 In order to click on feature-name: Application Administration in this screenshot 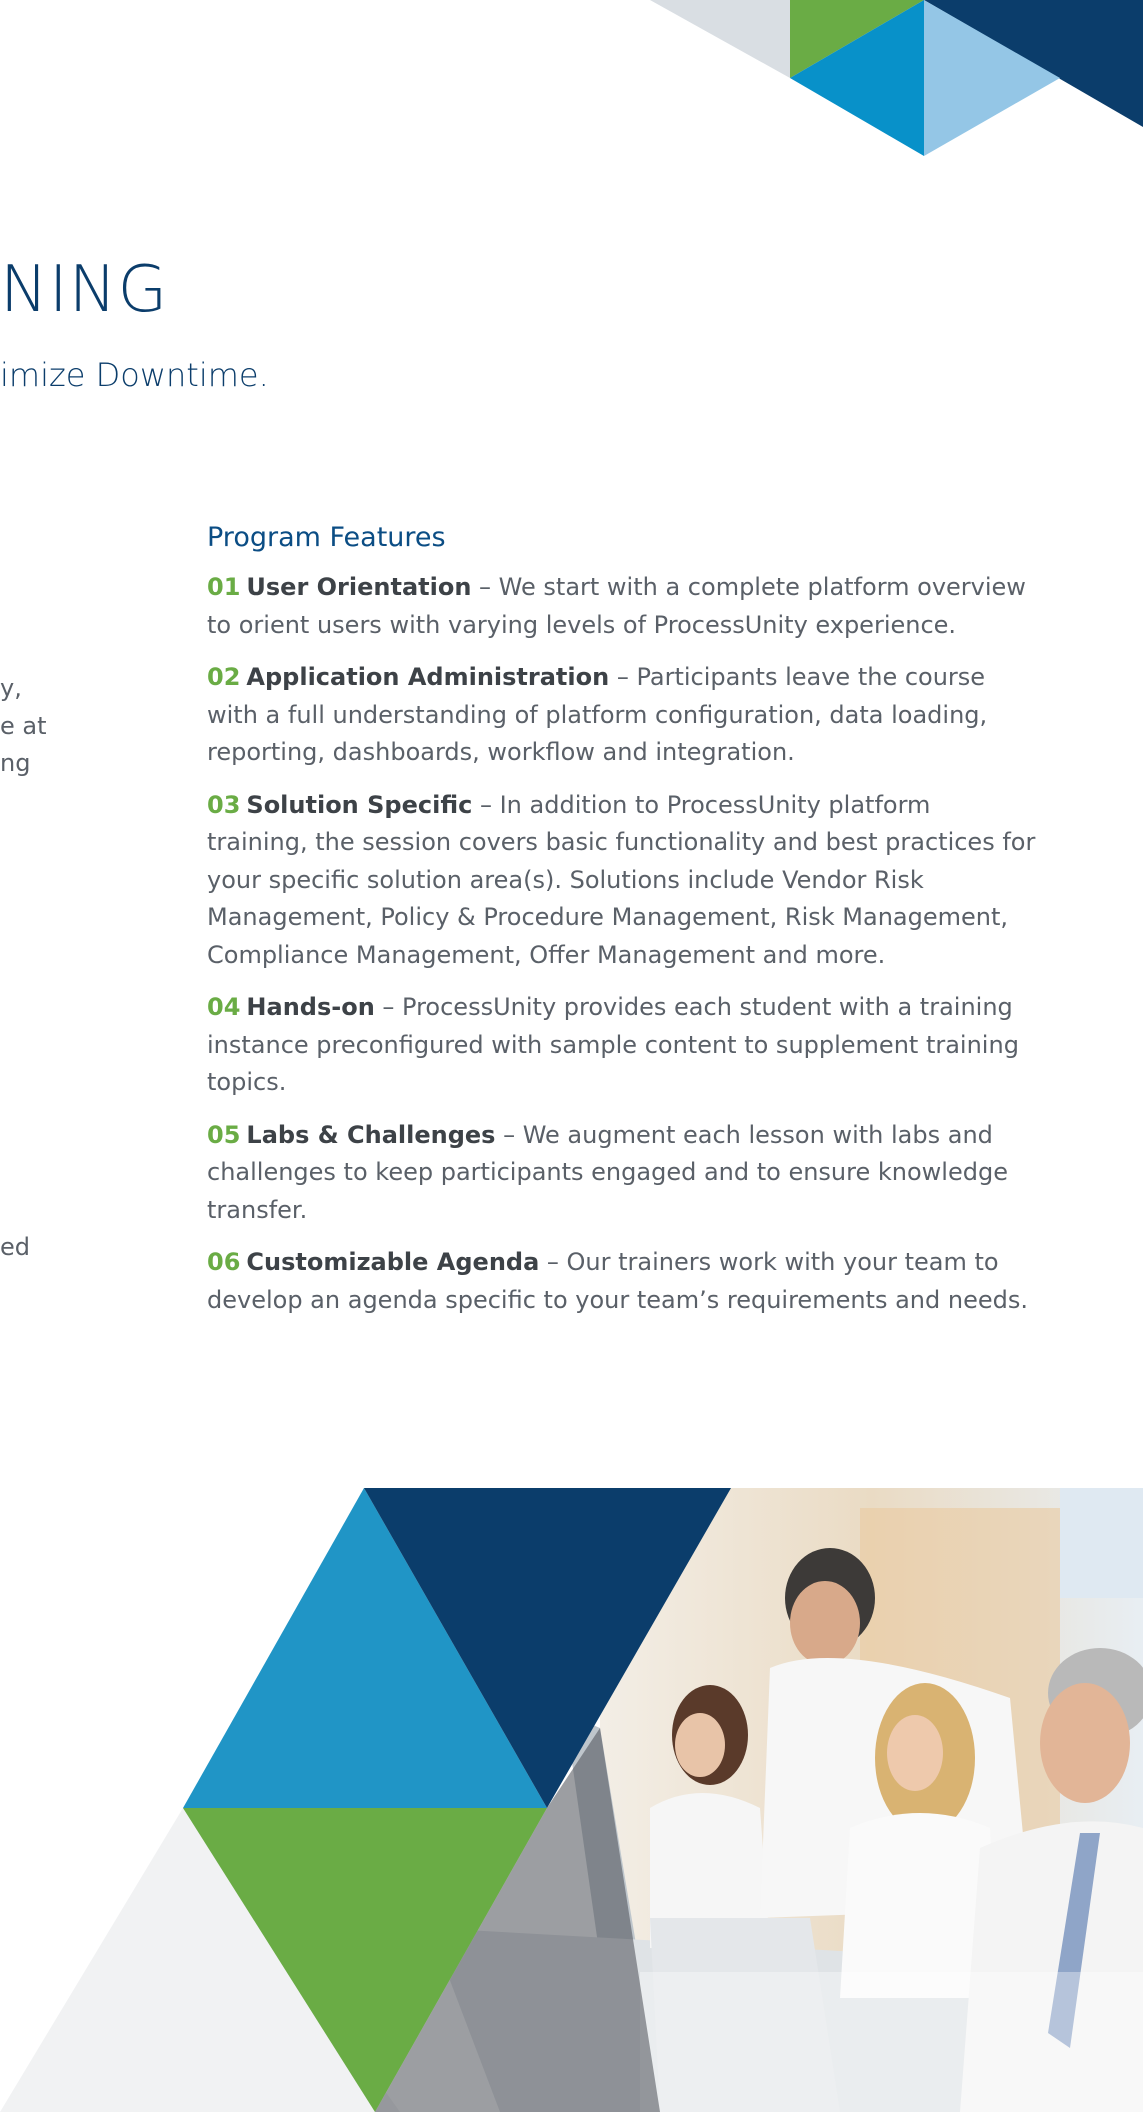, I will do `click(428, 677)`.